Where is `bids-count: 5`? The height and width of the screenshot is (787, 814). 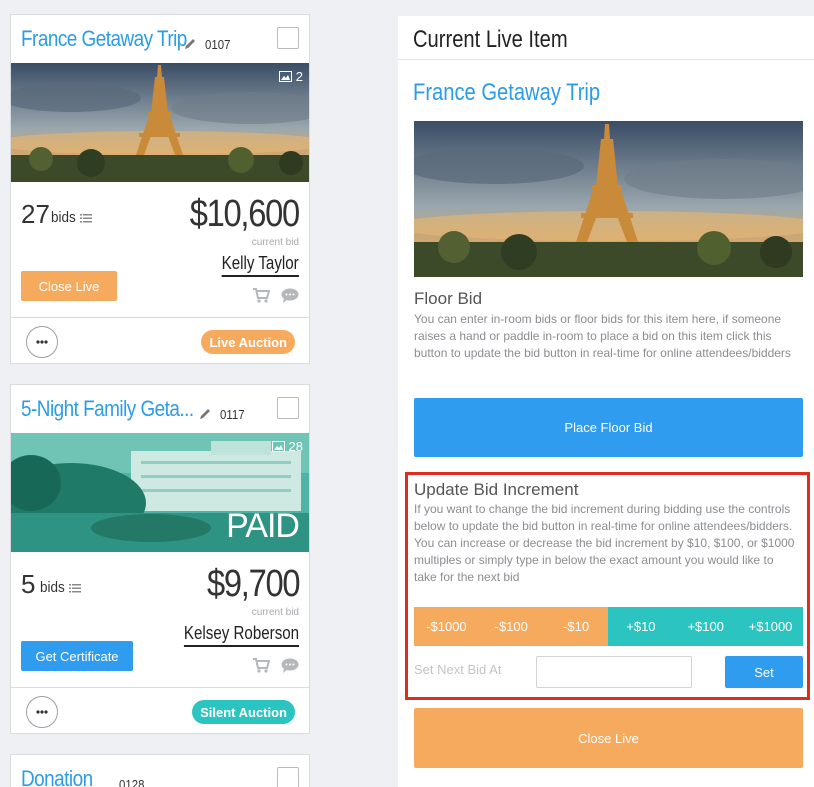 bids-count: 5 is located at coordinates (28, 584).